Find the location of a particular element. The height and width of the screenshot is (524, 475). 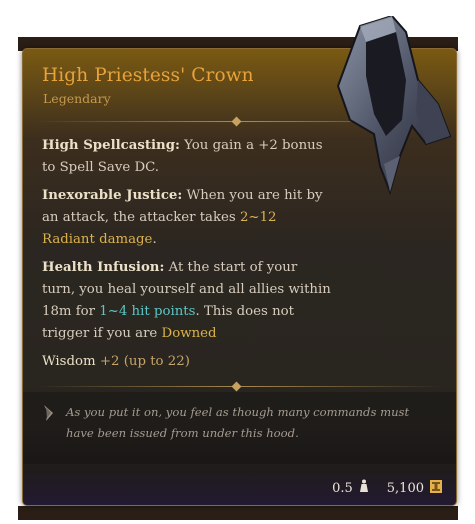

property-text: . is located at coordinates (154, 239).